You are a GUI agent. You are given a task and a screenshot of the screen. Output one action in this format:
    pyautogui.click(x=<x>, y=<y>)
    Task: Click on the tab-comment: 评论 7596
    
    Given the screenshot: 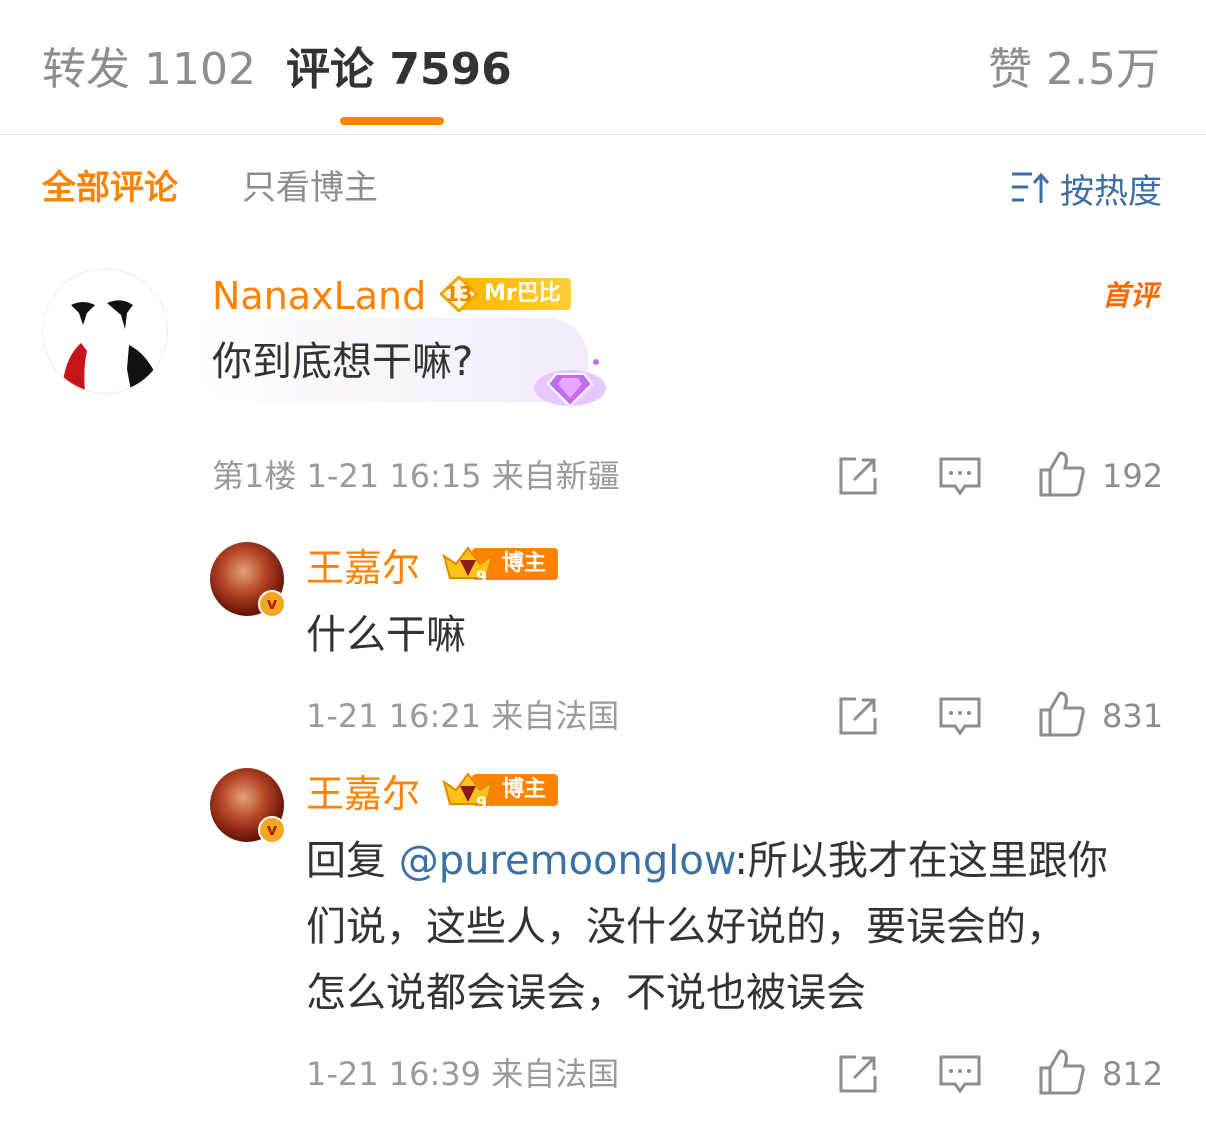 What is the action you would take?
    pyautogui.click(x=399, y=70)
    